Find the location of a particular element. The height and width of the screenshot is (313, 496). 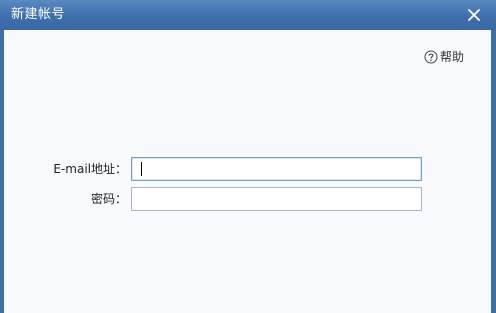

email-row: E-mail地址： is located at coordinates (247, 169).